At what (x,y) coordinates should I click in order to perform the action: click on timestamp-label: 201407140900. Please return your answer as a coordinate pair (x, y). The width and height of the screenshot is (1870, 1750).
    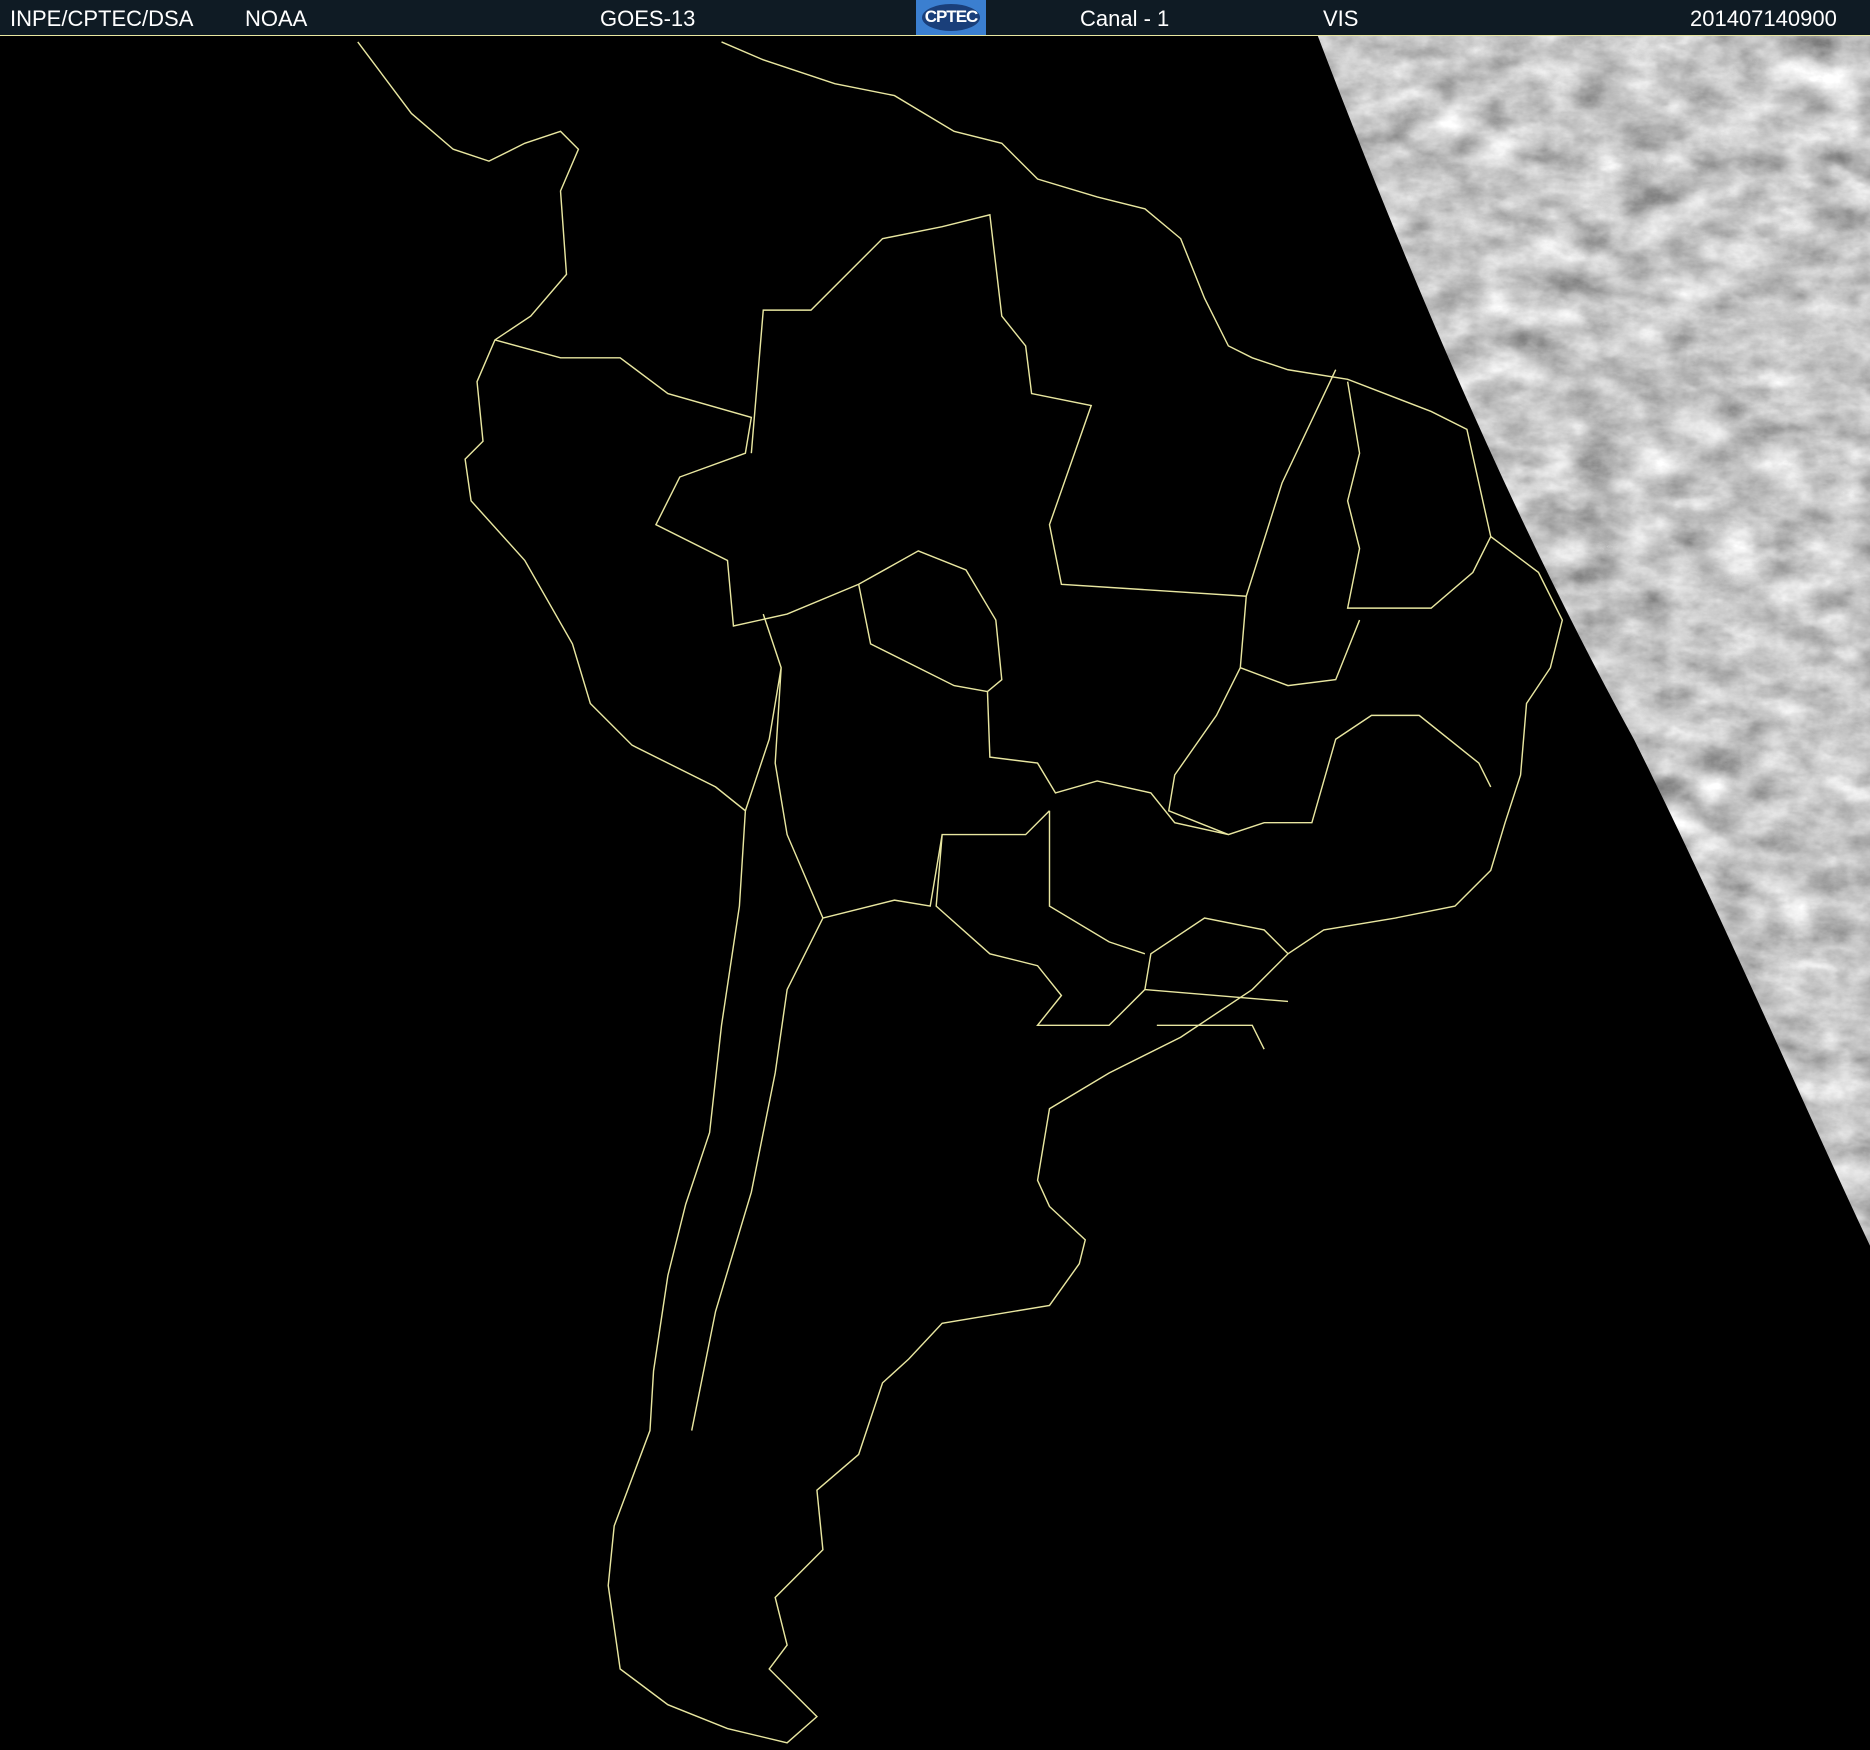
    Looking at the image, I should click on (1763, 18).